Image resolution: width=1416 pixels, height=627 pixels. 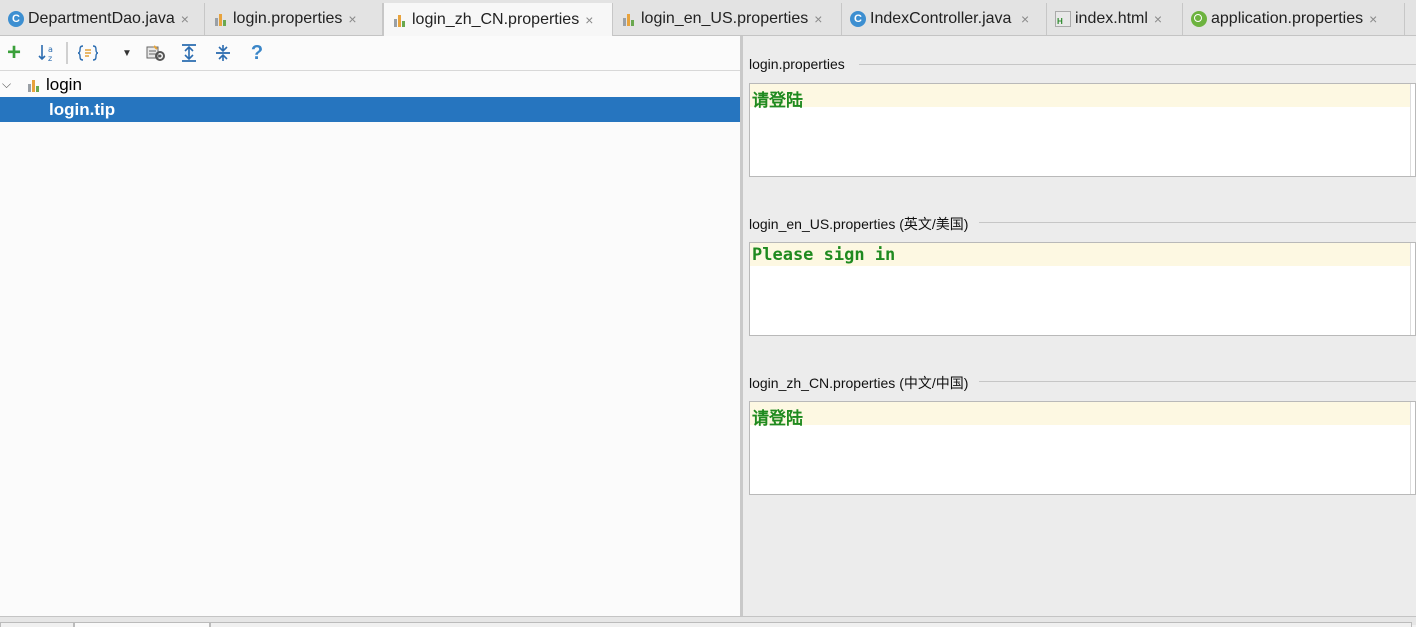 I want to click on tab-application-properties: application.properties ×, so click(x=1294, y=19).